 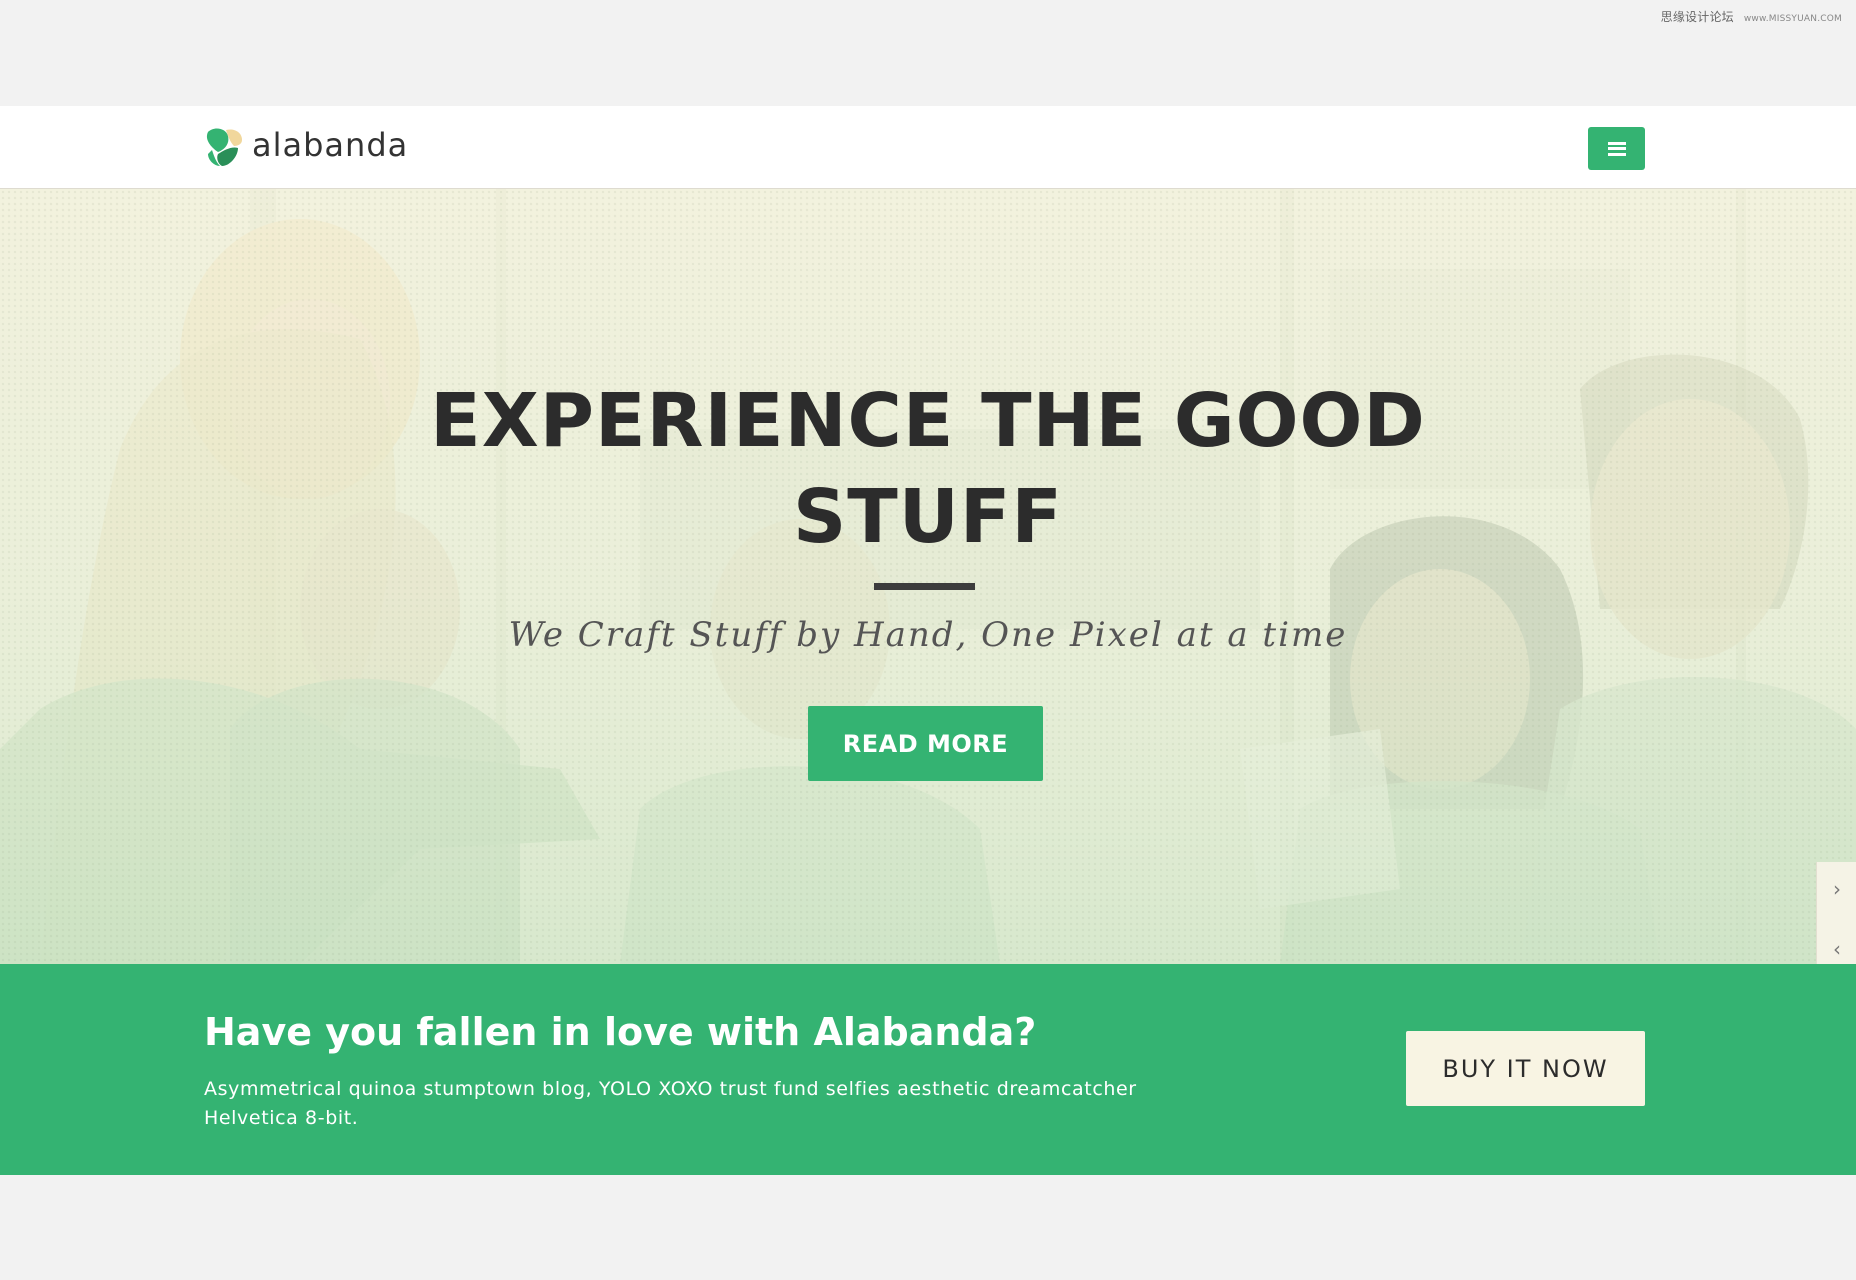 What do you see at coordinates (1792, 19) in the screenshot?
I see `watermark-url: www.MISSYUAN.COM` at bounding box center [1792, 19].